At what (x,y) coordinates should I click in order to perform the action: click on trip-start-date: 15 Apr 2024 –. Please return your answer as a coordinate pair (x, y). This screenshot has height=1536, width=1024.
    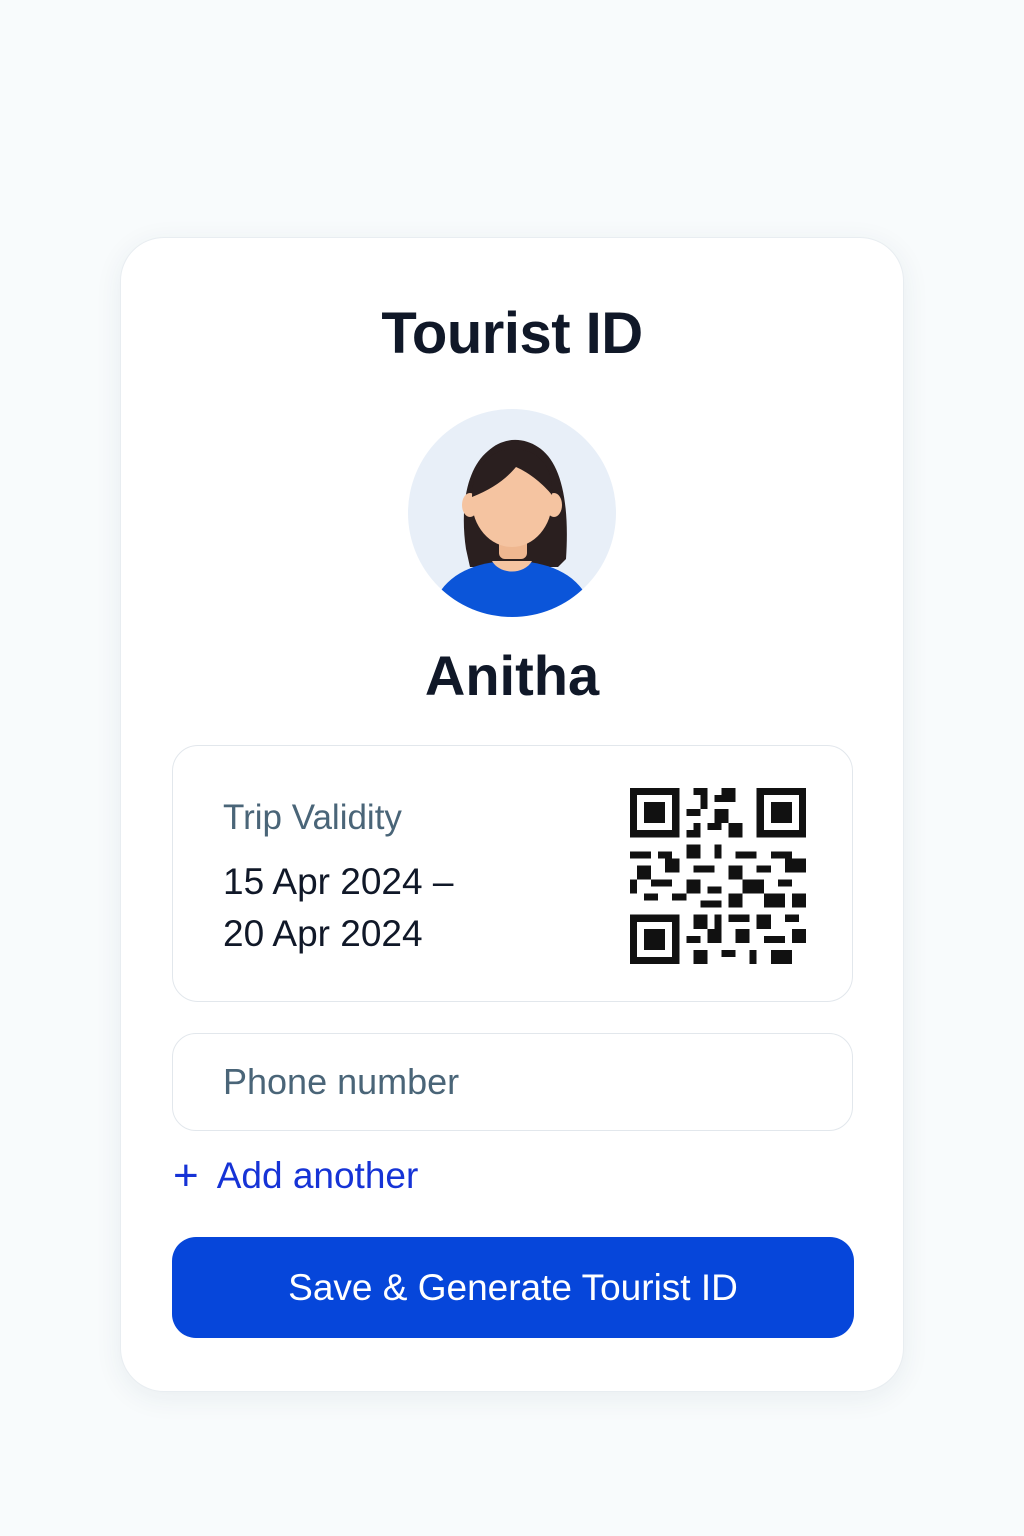
    Looking at the image, I should click on (338, 881).